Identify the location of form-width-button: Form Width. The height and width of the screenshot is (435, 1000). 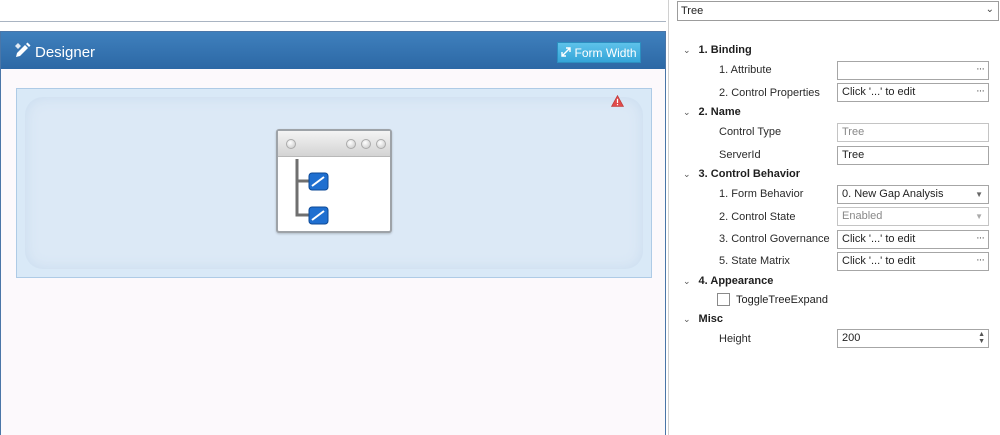
(599, 52).